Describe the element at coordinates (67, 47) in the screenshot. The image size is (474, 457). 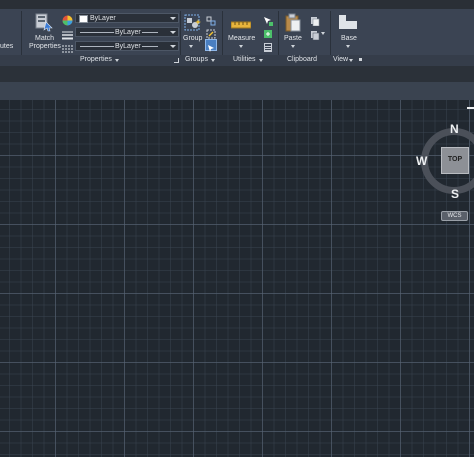
I see `lineweight-icon` at that location.